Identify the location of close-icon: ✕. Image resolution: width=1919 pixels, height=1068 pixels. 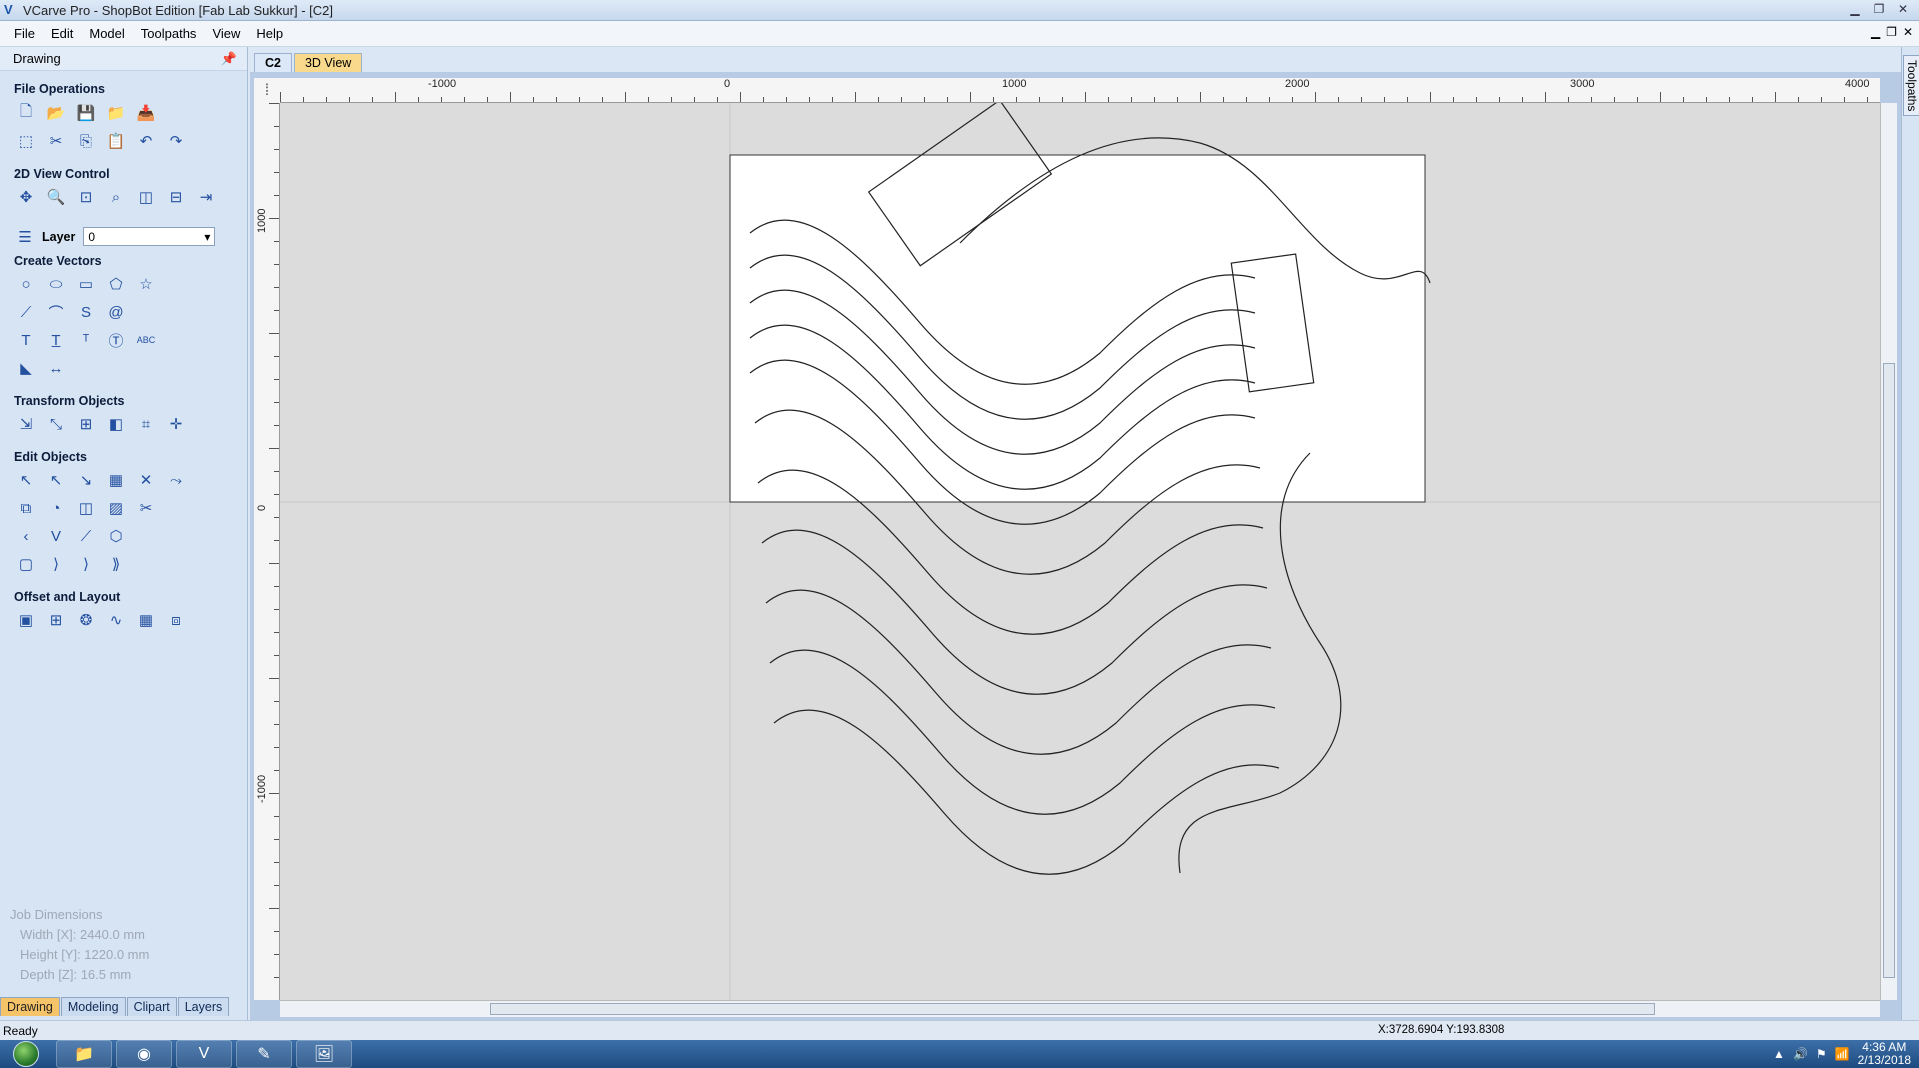
(1903, 9).